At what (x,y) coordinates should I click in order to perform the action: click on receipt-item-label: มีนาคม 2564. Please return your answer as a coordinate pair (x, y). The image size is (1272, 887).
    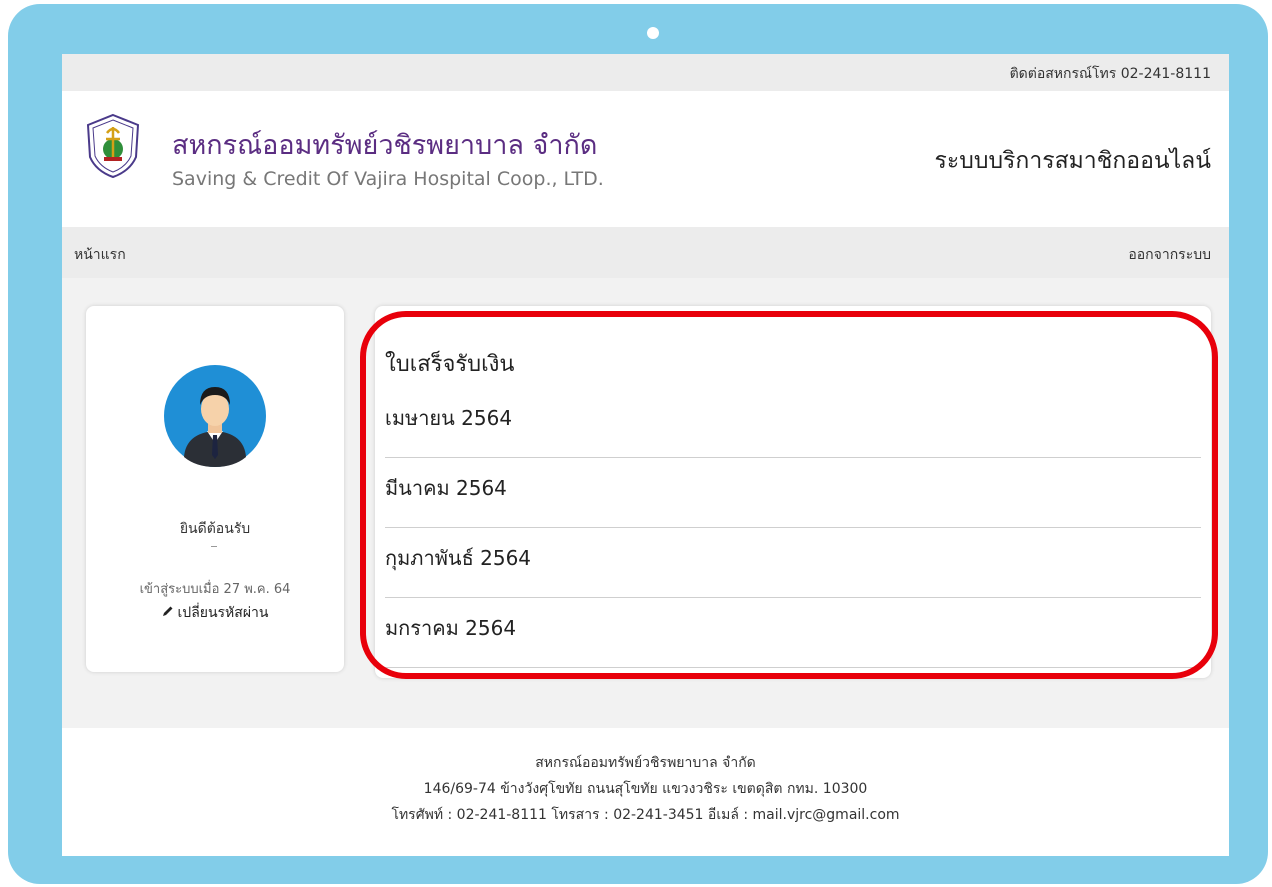
    Looking at the image, I should click on (446, 488).